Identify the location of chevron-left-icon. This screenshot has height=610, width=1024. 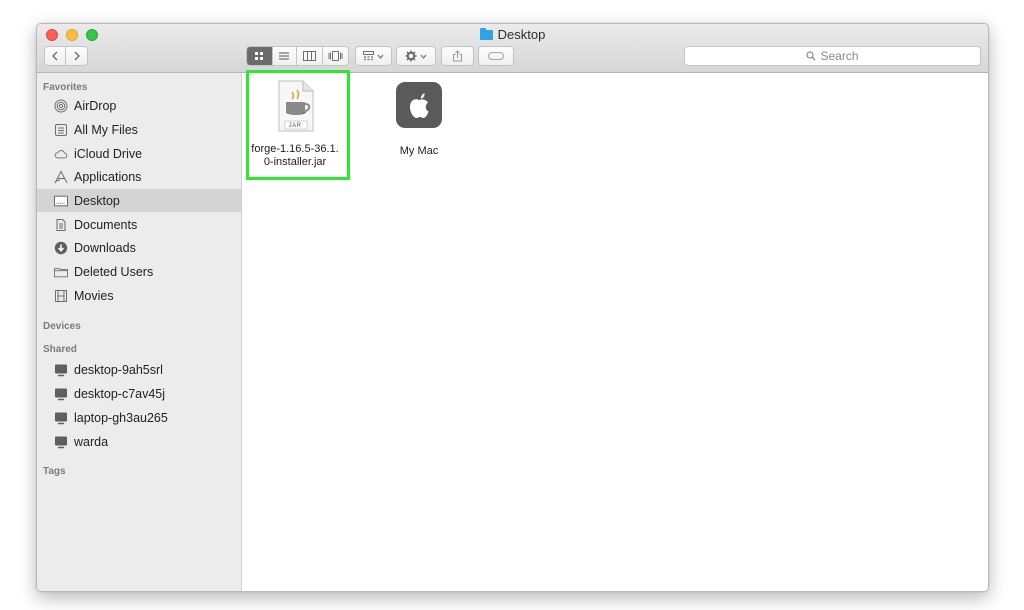
(55, 56).